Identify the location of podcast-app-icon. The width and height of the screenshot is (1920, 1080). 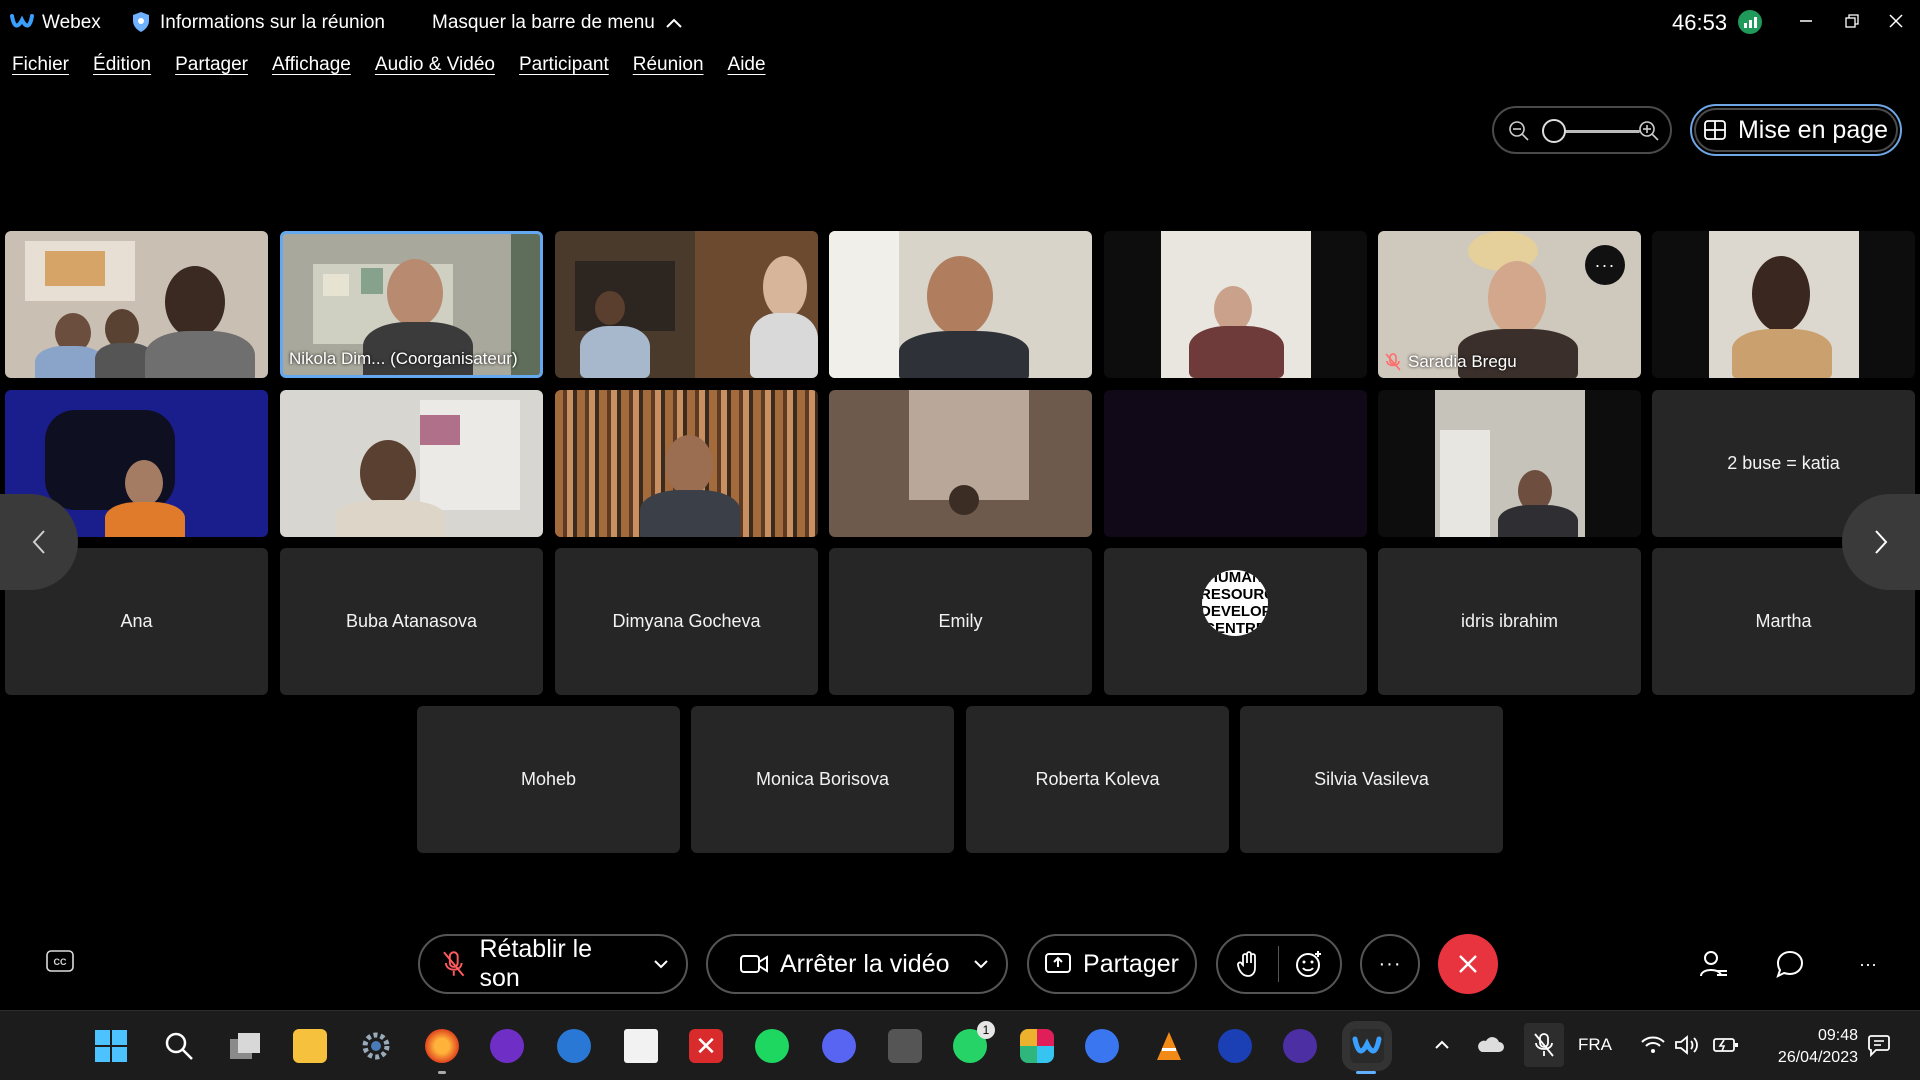
(507, 1046).